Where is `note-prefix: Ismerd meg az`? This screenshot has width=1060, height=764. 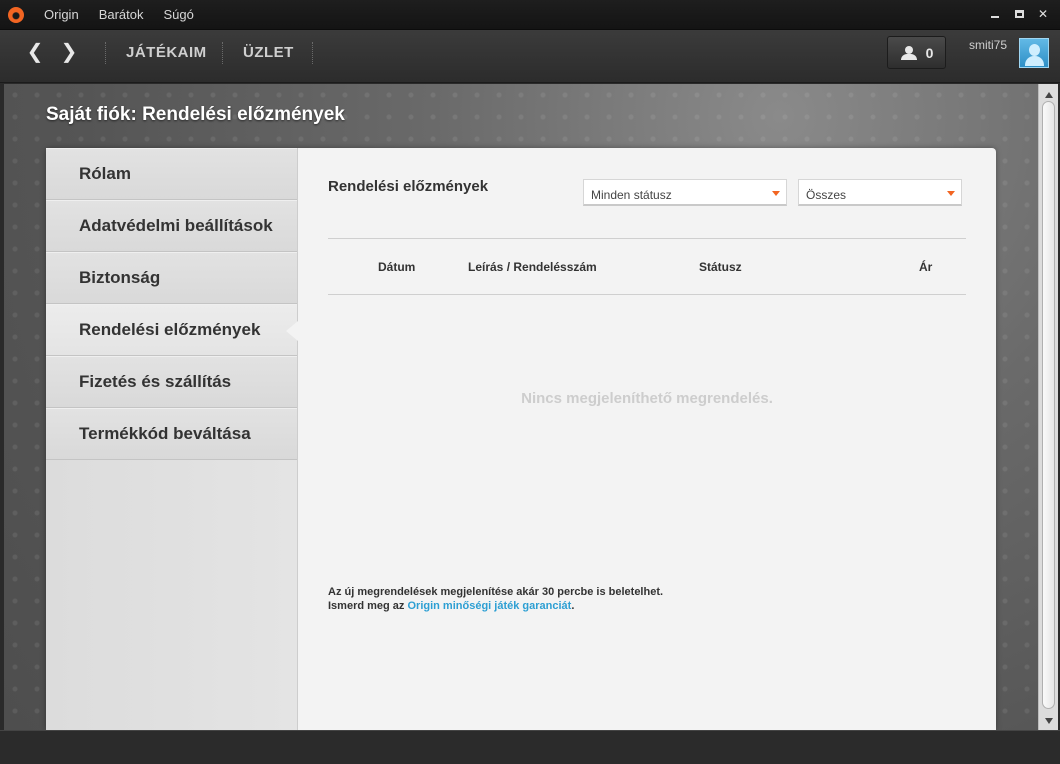 note-prefix: Ismerd meg az is located at coordinates (368, 606).